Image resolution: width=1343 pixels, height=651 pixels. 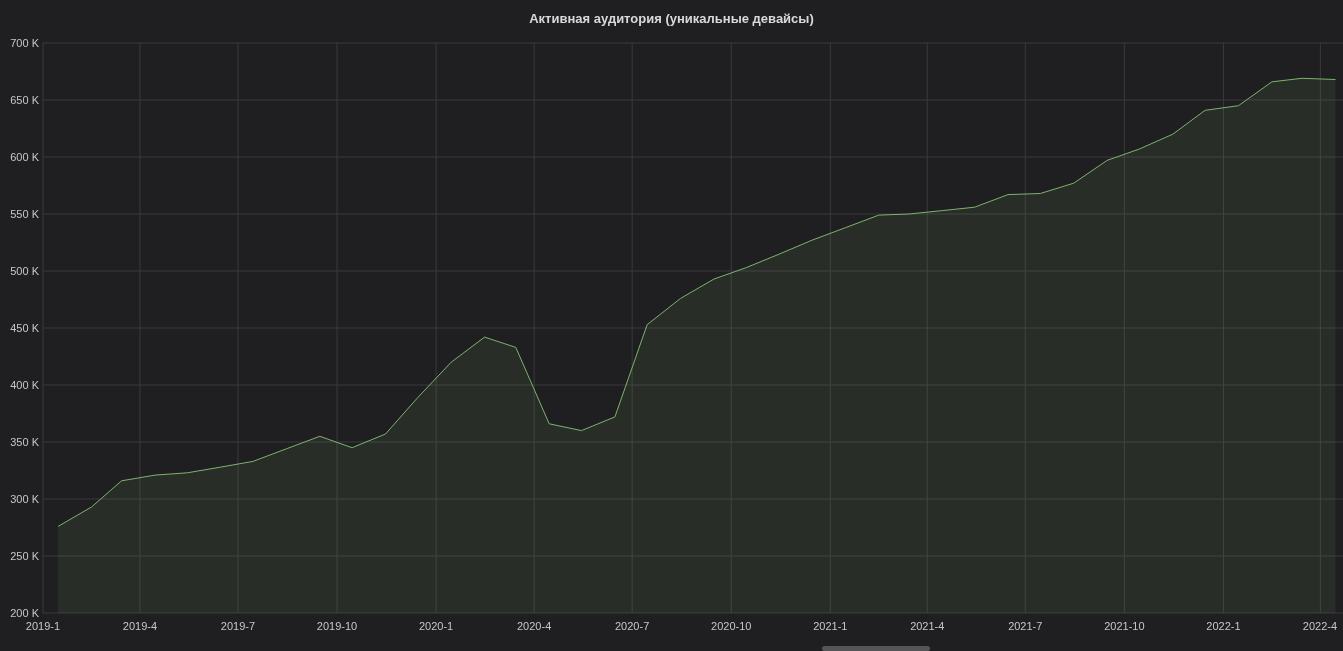 I want to click on x-axis-label: 2022-4, so click(x=1320, y=626).